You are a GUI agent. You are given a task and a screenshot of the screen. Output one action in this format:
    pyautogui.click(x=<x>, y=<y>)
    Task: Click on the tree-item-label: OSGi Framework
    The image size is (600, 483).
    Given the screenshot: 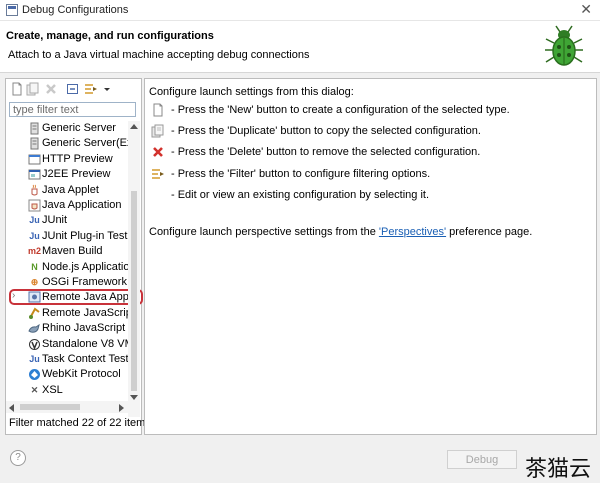 What is the action you would take?
    pyautogui.click(x=84, y=282)
    